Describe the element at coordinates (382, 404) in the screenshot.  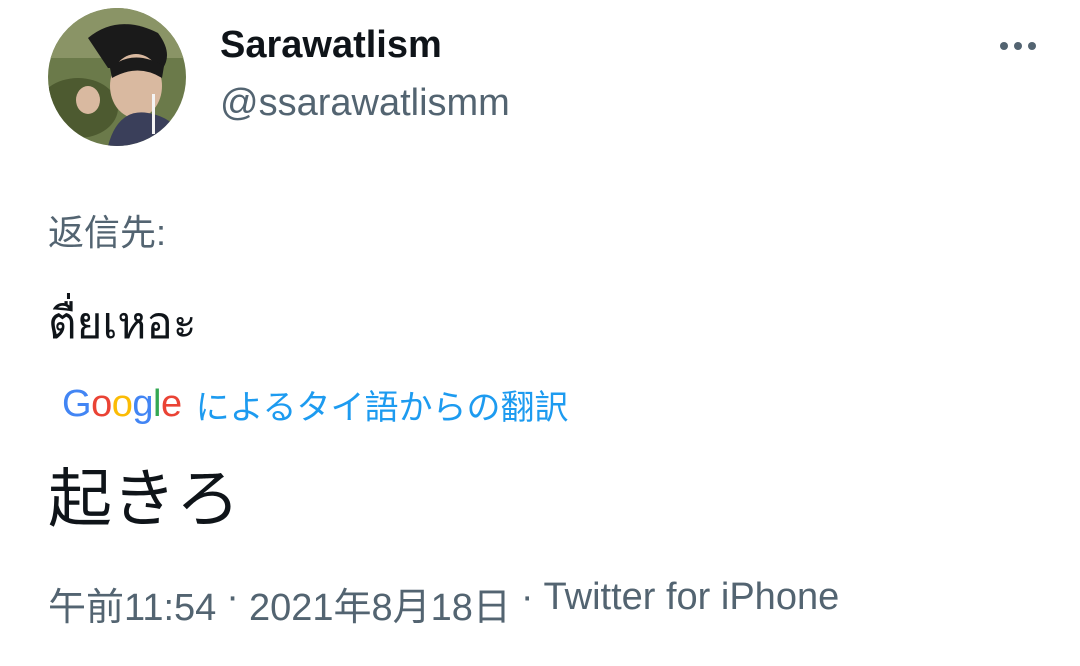
I see `translation-label: によるタイ語からの翻訳` at that location.